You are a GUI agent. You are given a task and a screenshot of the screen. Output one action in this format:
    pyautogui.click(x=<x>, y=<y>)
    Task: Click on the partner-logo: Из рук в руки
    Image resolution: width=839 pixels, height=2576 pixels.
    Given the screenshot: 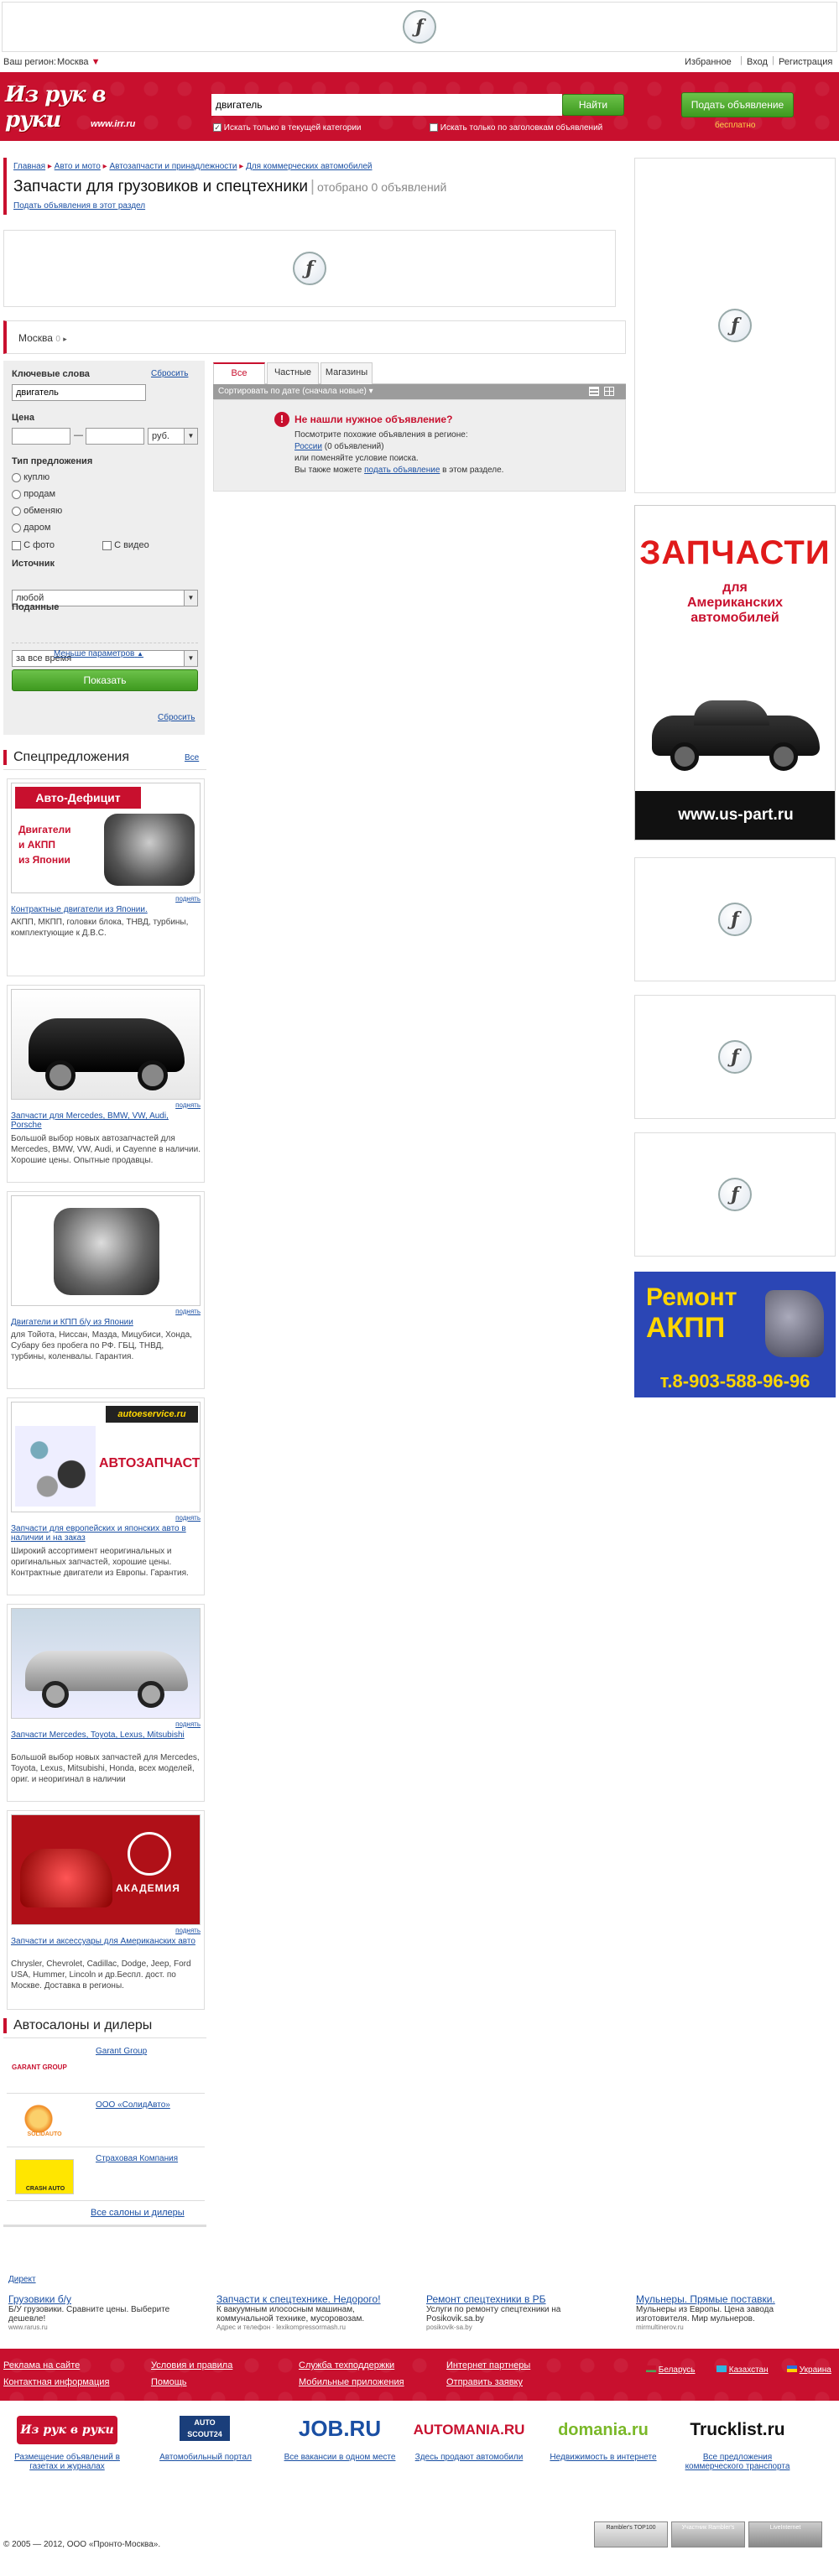 What is the action you would take?
    pyautogui.click(x=67, y=2430)
    